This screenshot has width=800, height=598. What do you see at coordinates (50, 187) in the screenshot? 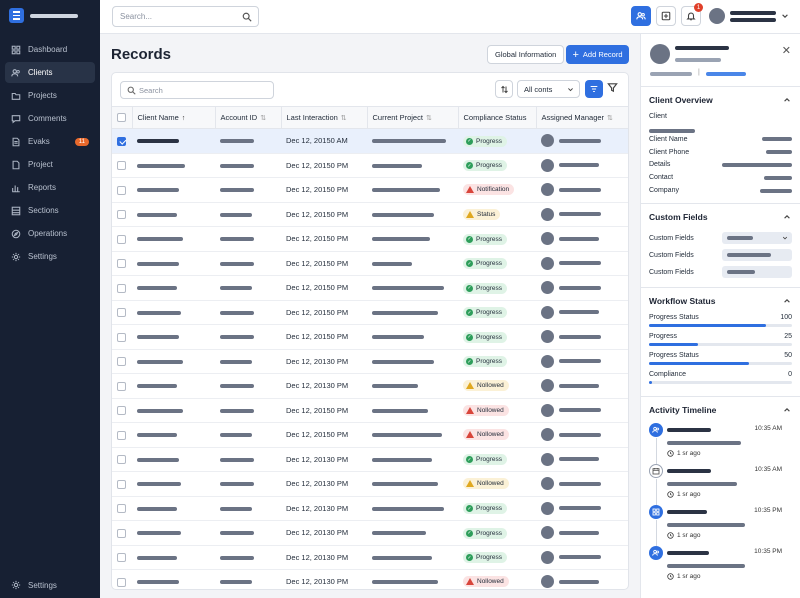
I see `sidebar-item-reports: Reports` at bounding box center [50, 187].